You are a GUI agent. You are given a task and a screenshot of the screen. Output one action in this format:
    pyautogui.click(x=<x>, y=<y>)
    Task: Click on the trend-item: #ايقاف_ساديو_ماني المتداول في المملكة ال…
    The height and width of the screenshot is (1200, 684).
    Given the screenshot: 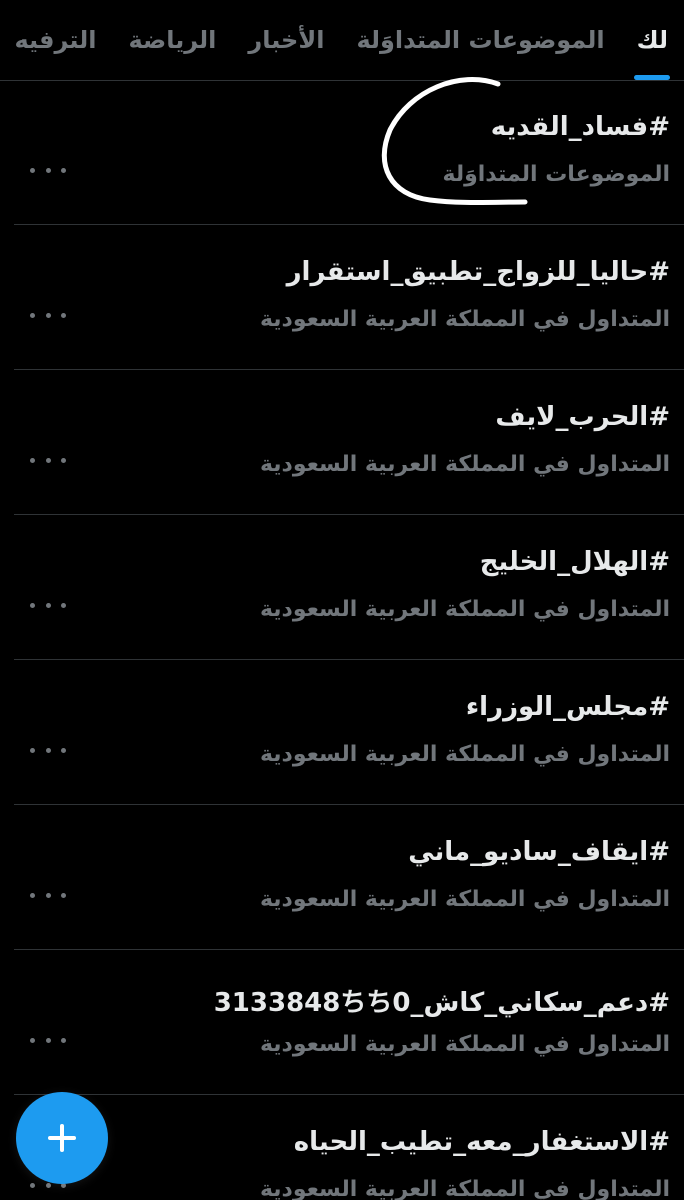 What is the action you would take?
    pyautogui.click(x=349, y=877)
    